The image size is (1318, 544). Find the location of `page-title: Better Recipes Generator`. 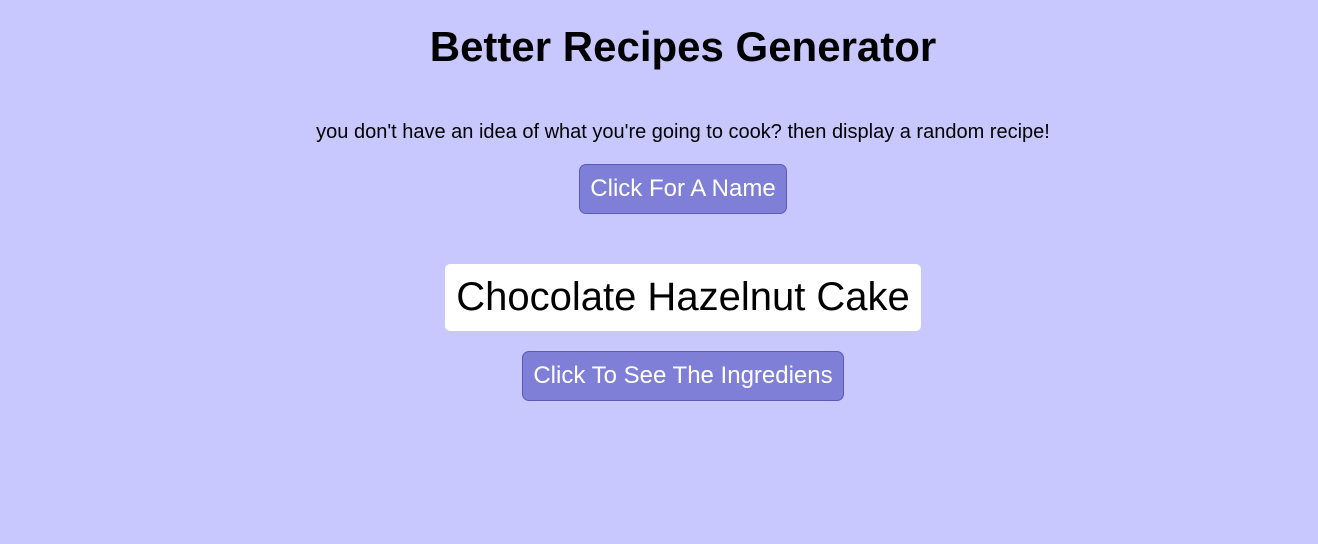

page-title: Better Recipes Generator is located at coordinates (683, 46).